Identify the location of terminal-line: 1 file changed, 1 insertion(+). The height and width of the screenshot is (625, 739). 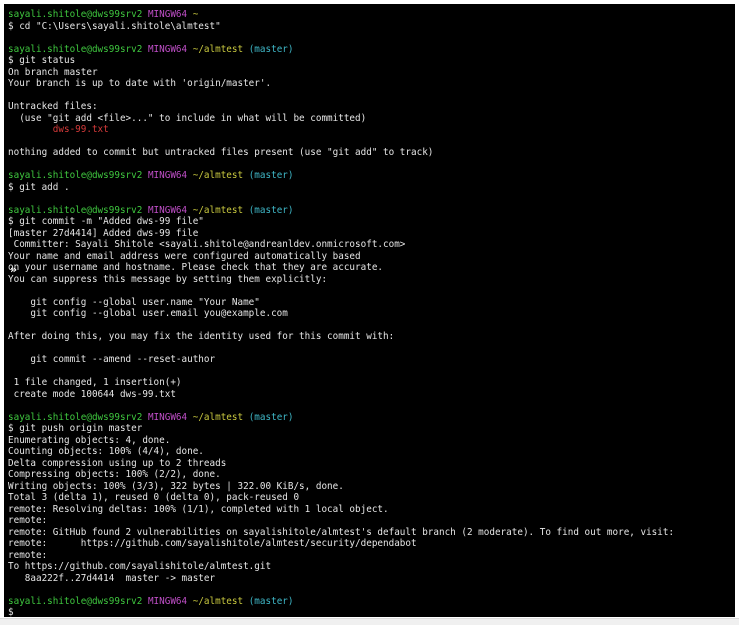
(370, 383).